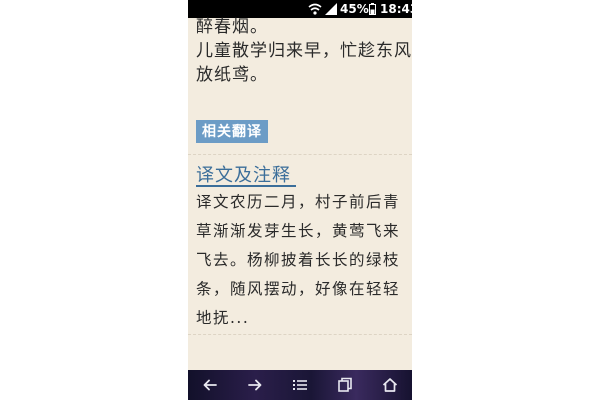 The image size is (600, 400). What do you see at coordinates (243, 174) in the screenshot?
I see `translation-heading-link: 译文及注释` at bounding box center [243, 174].